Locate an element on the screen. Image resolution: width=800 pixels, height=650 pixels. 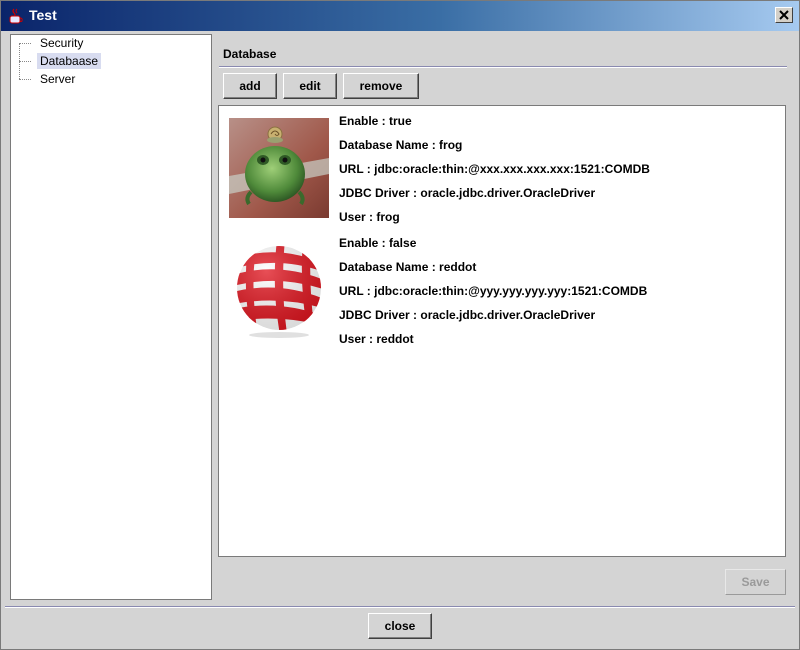
tree-item-security: Security is located at coordinates (52, 45).